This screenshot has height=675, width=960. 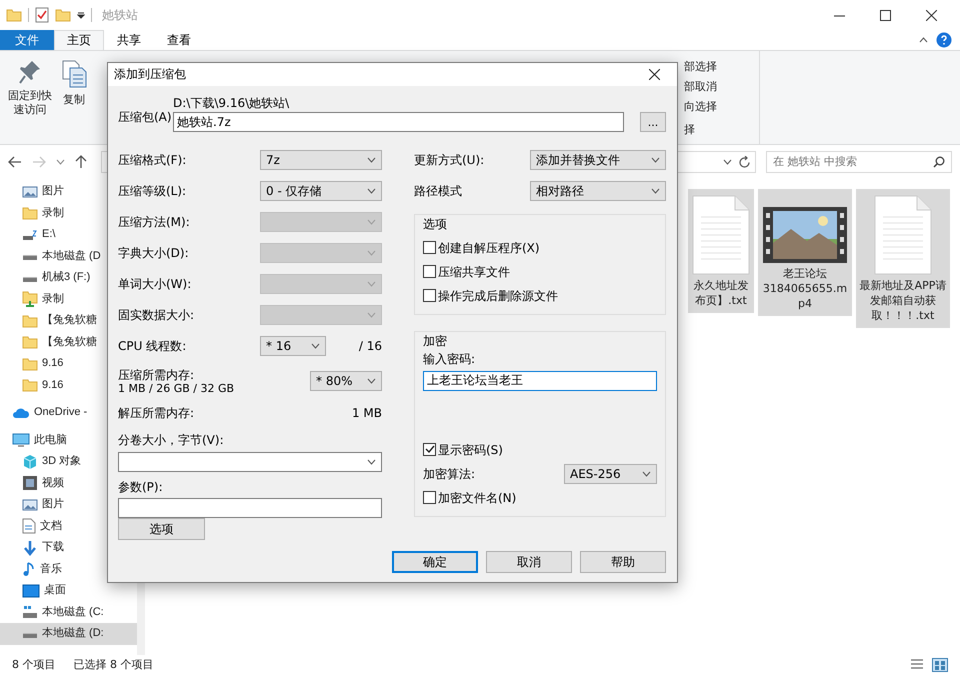 What do you see at coordinates (540, 450) in the screenshot?
I see `checkbox: 显示密码(S)` at bounding box center [540, 450].